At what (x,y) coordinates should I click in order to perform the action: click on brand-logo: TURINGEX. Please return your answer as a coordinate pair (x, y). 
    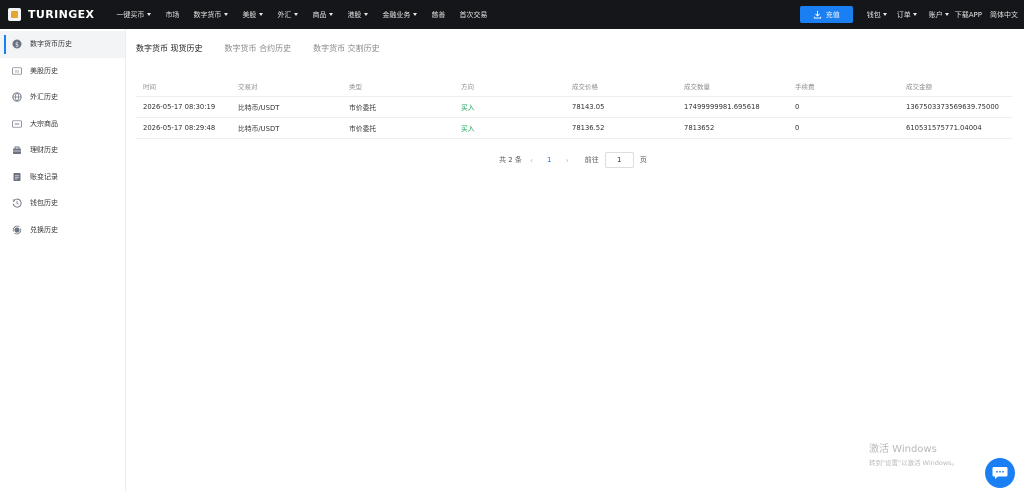
    Looking at the image, I should click on (51, 14).